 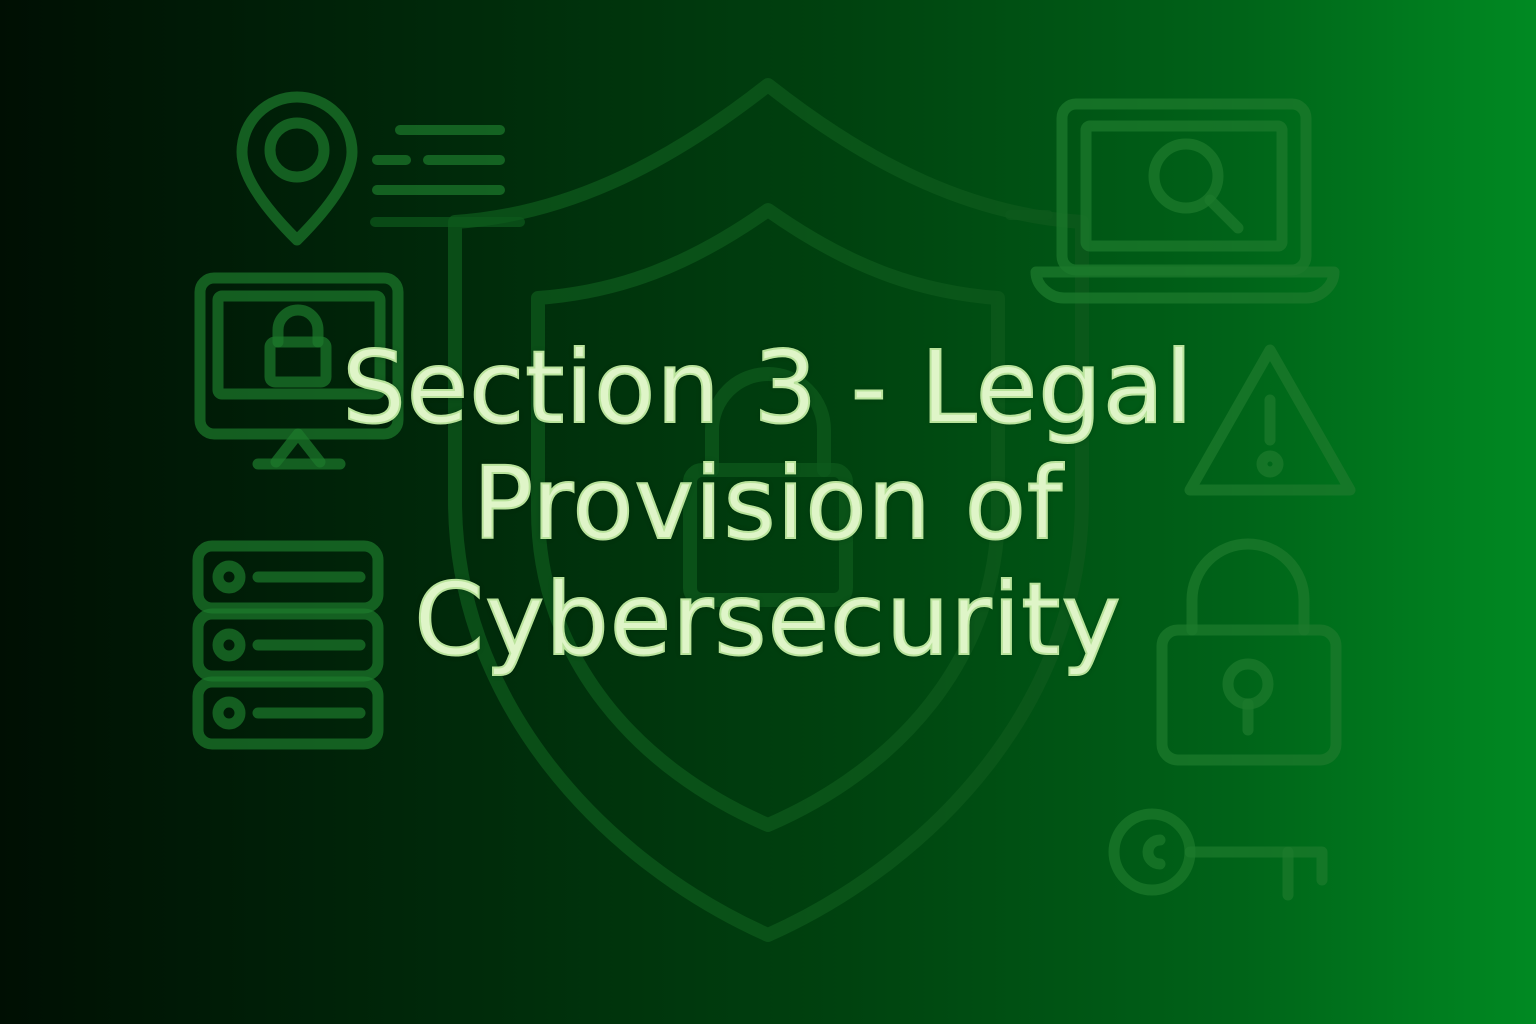 I want to click on title-line-2: Provision of, so click(x=768, y=504).